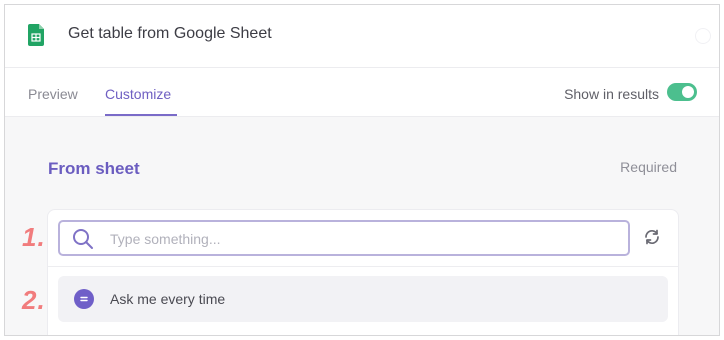  I want to click on google-sheets-icon, so click(36, 35).